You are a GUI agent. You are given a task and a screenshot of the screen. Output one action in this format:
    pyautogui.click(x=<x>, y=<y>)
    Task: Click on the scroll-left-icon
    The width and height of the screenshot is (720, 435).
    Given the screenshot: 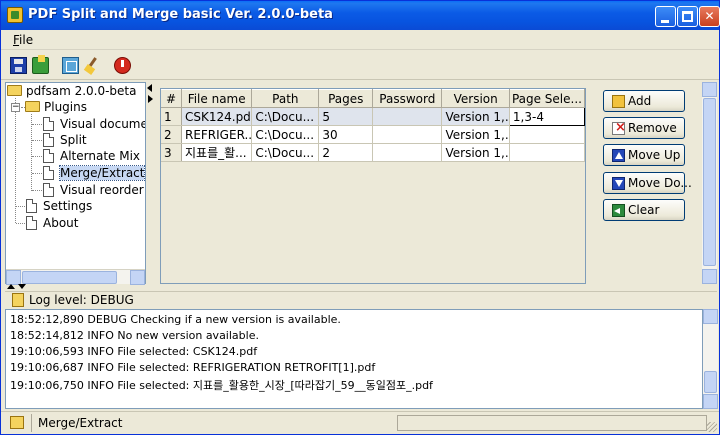 What is the action you would take?
    pyautogui.click(x=13, y=277)
    